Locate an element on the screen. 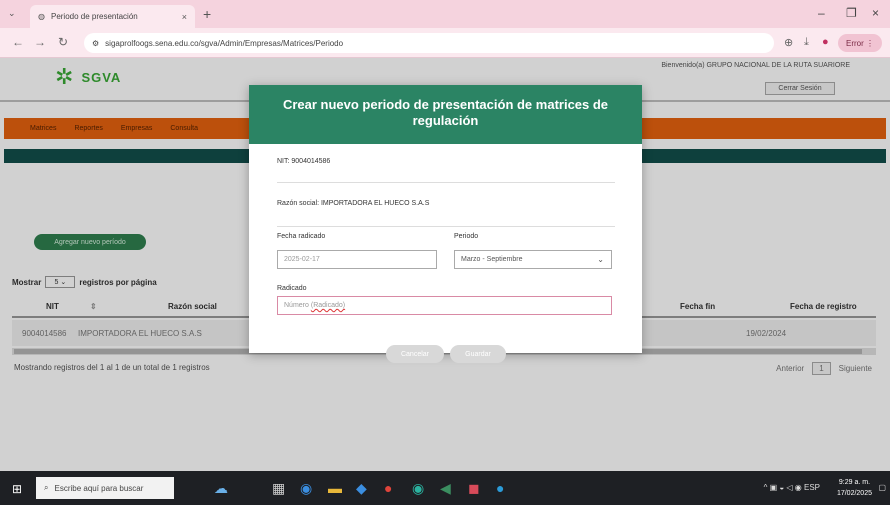 This screenshot has height=505, width=890. fecha-value: 2025-02-17 is located at coordinates (302, 259).